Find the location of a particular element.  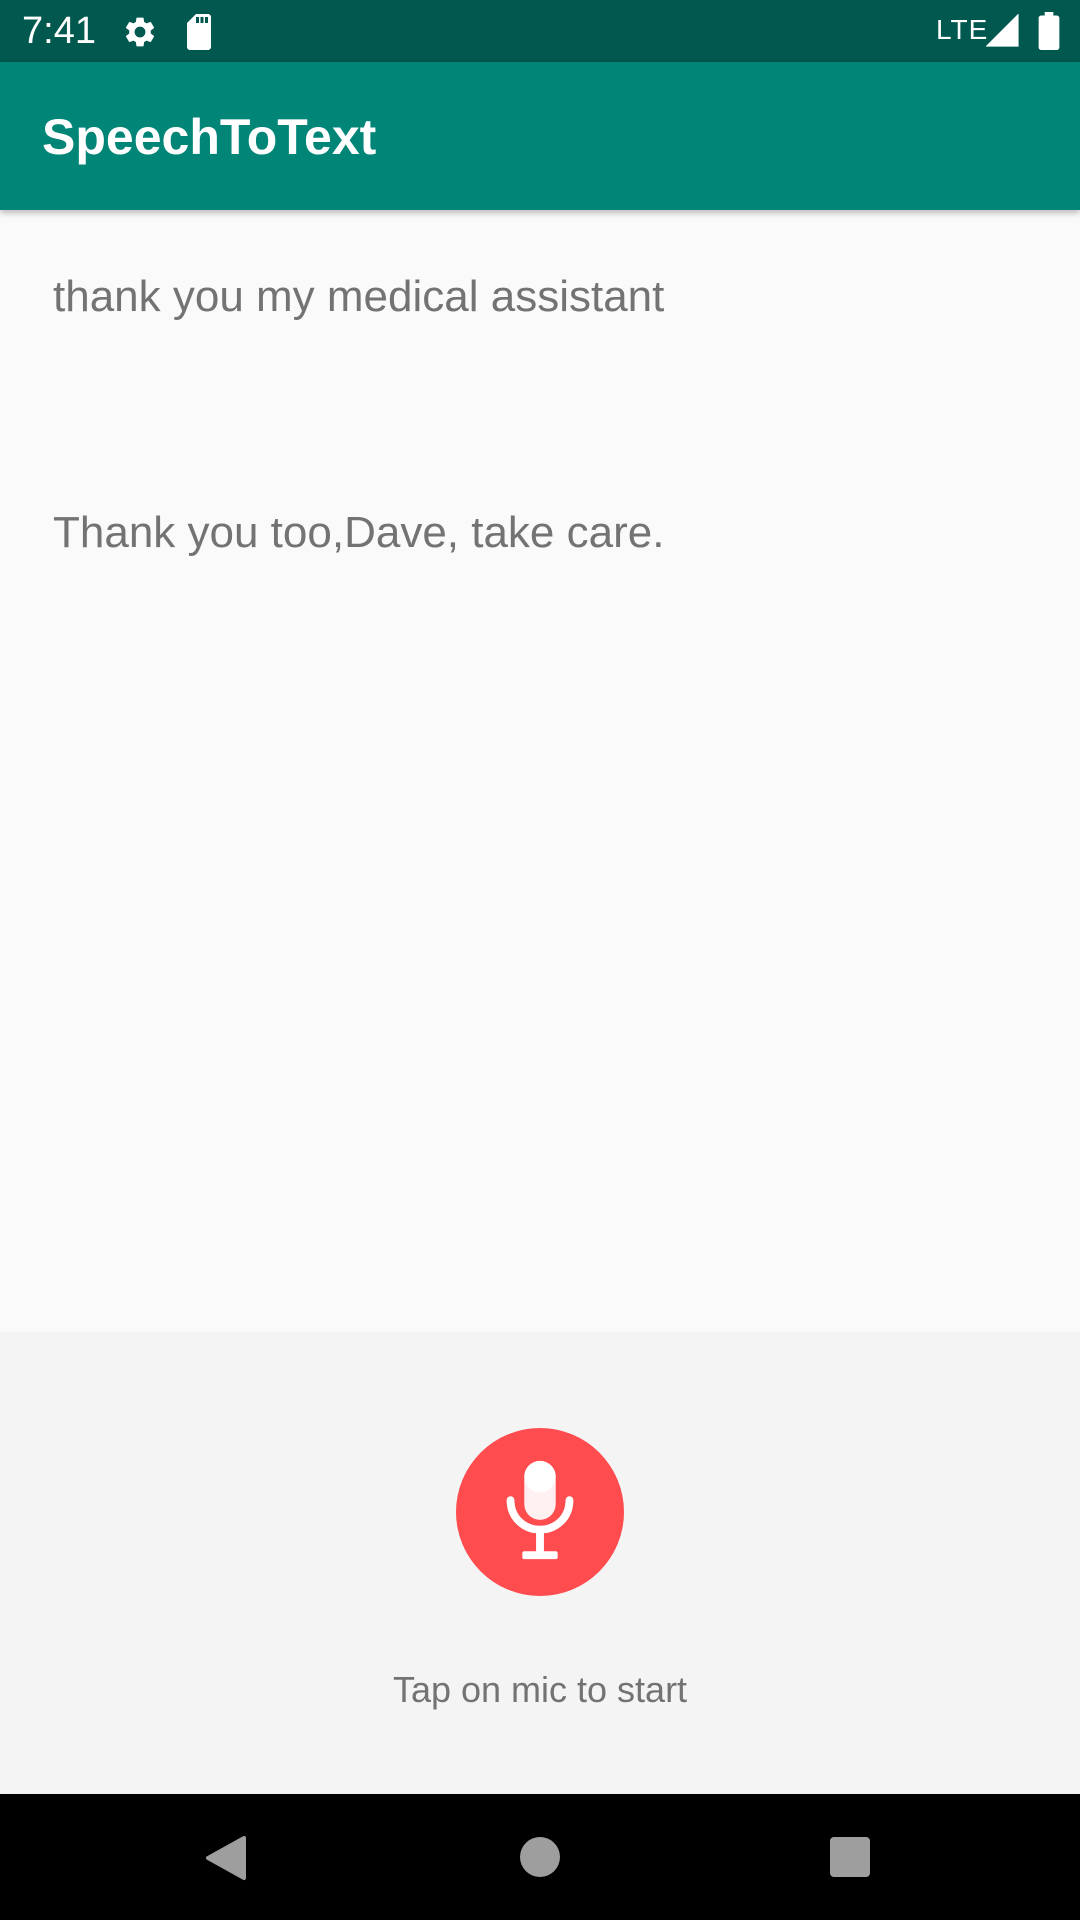

mic-hint: Tap on mic to start is located at coordinates (540, 1689).